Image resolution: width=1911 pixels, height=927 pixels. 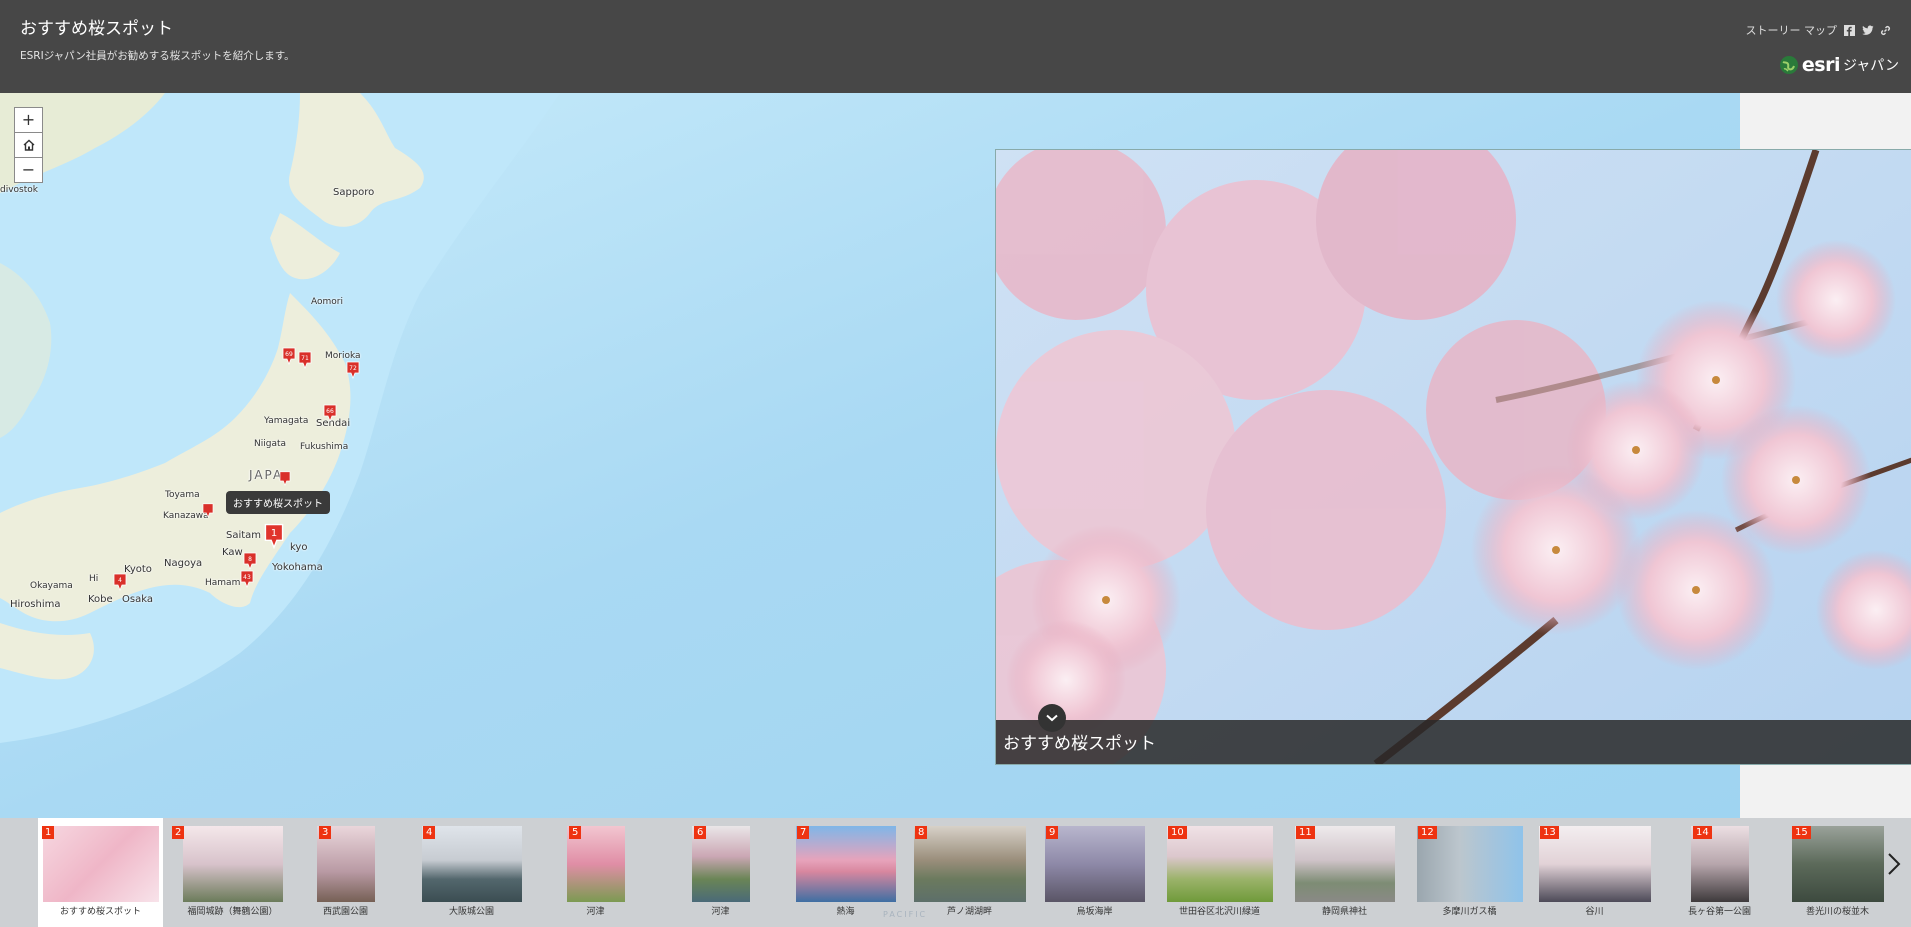 I want to click on zoom-in-button: +, so click(x=28, y=120).